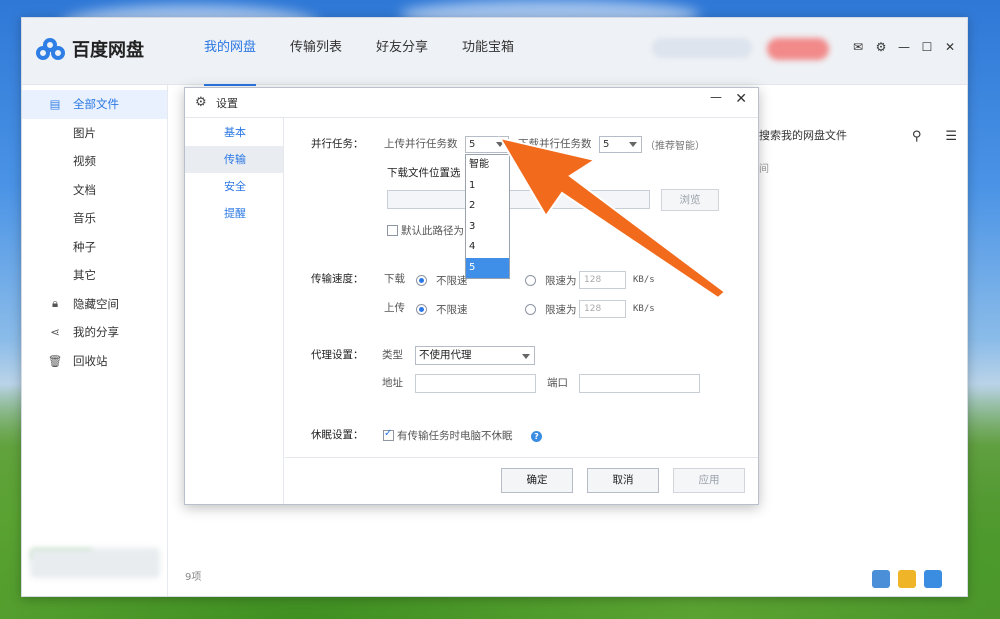 The height and width of the screenshot is (619, 1000). Describe the element at coordinates (639, 383) in the screenshot. I see `proxy-port-input` at that location.